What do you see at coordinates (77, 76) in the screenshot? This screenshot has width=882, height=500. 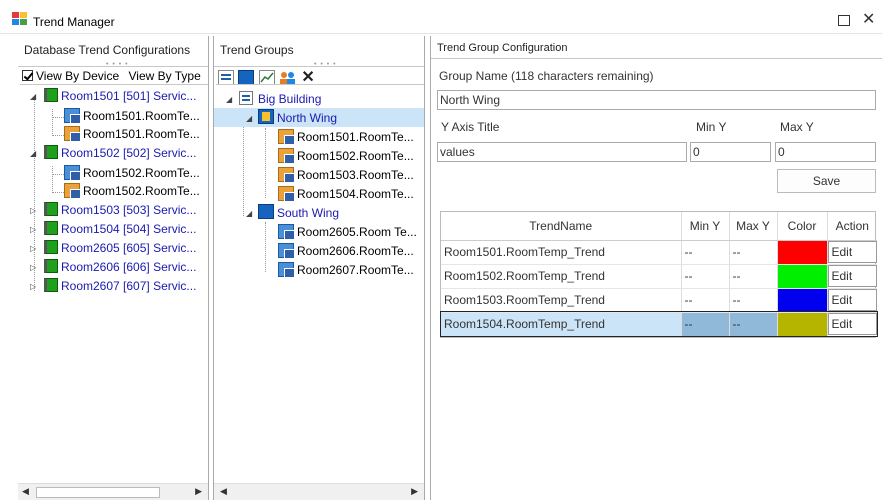 I see `view-by-device-label: View By Device` at bounding box center [77, 76].